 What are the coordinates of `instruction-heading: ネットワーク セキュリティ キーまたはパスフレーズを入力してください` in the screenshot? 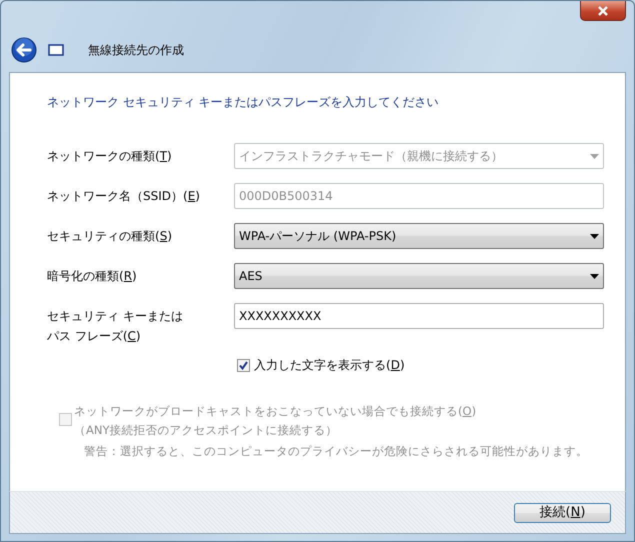 It's located at (243, 102).